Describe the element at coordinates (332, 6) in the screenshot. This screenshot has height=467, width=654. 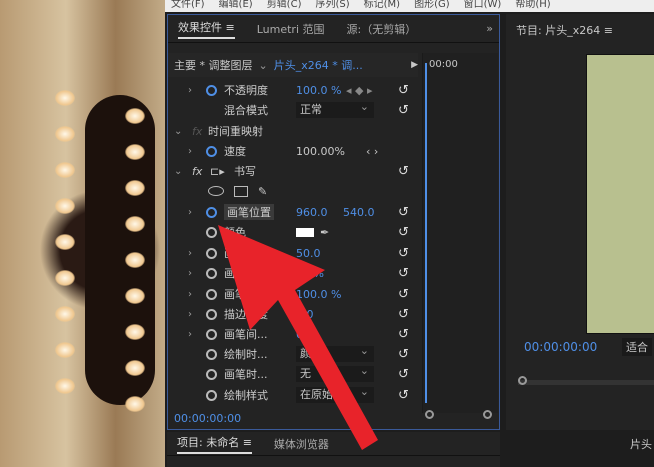
I see `menu-sequence: 序列(S)` at that location.